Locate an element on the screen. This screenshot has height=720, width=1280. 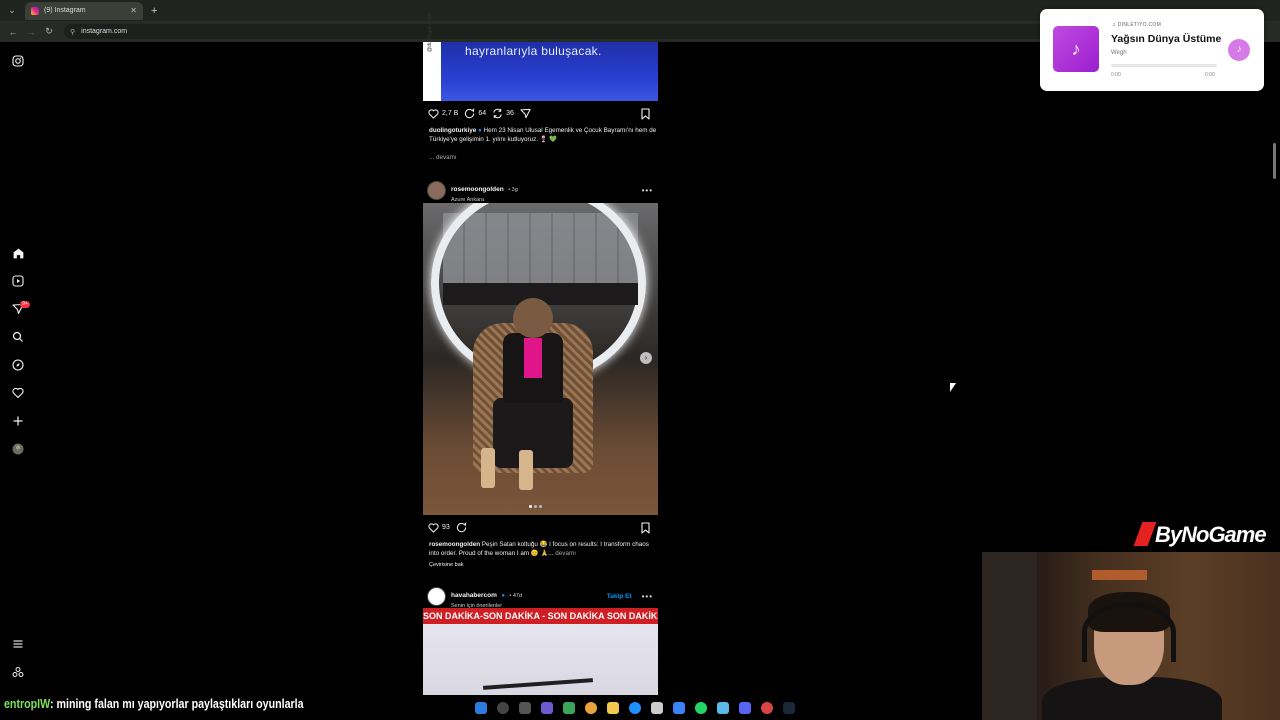
post-image-text: hayranlarıyla buluşacak. is located at coordinates (533, 51).